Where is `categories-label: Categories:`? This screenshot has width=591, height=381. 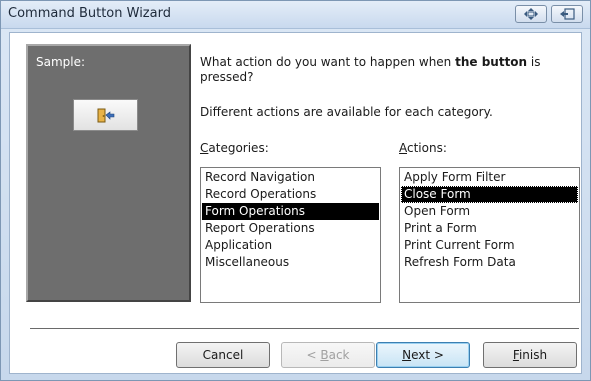
categories-label: Categories: is located at coordinates (234, 148).